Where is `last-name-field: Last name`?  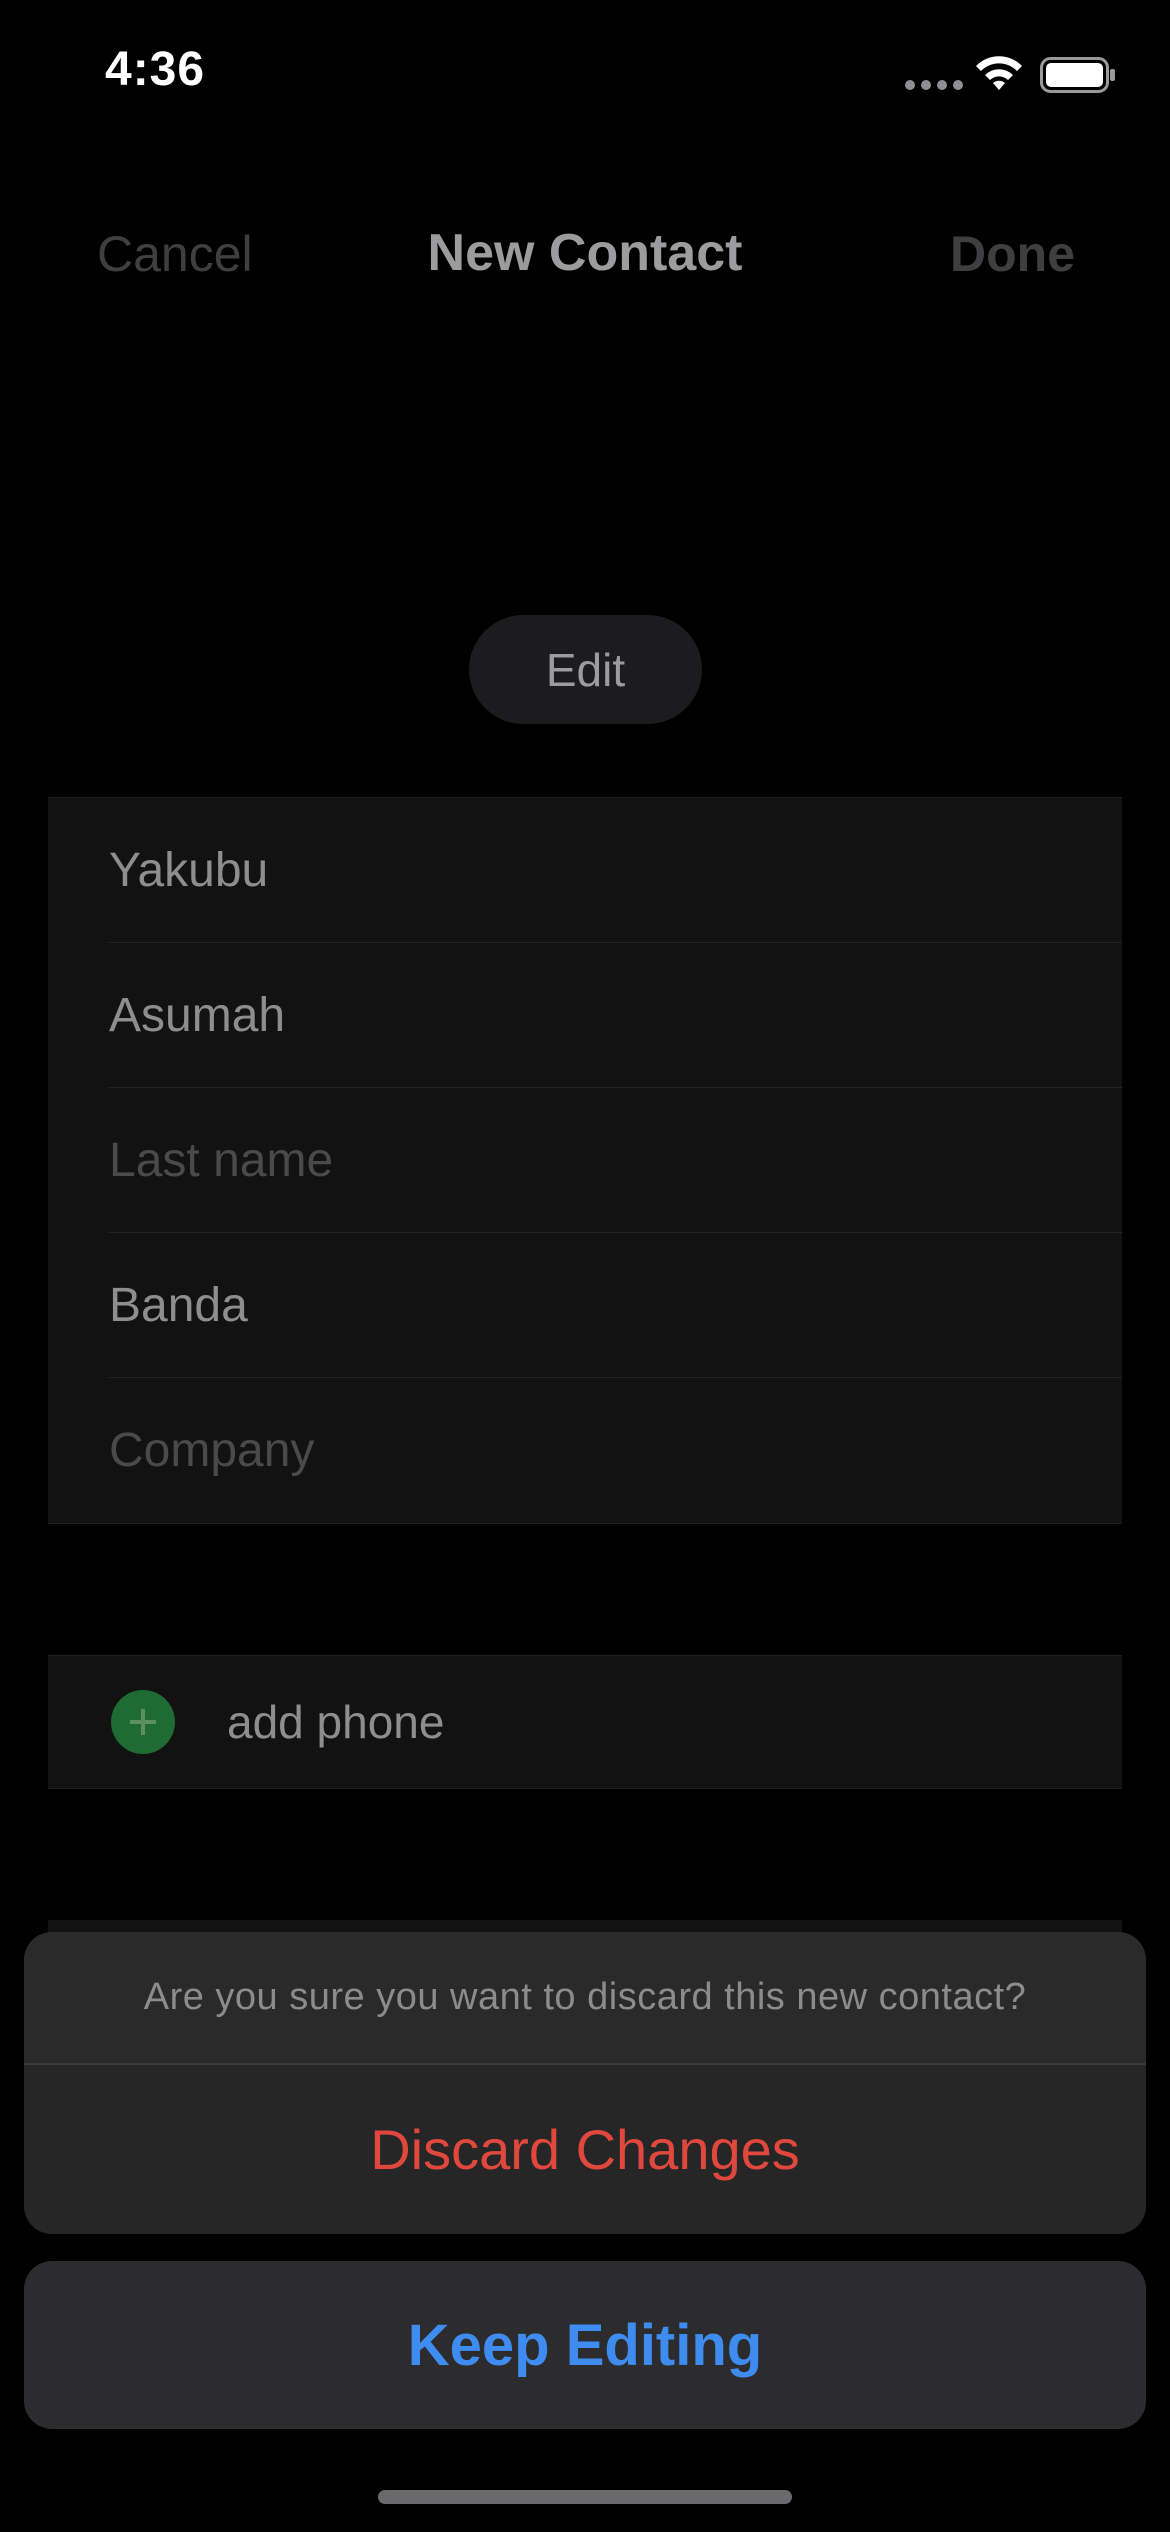 last-name-field: Last name is located at coordinates (585, 1160).